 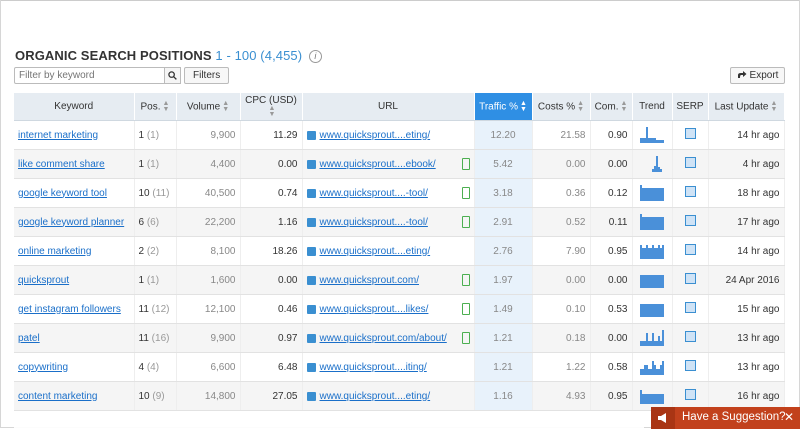 What do you see at coordinates (746, 107) in the screenshot?
I see `column-header-updated: Last Update ▲ ▼` at bounding box center [746, 107].